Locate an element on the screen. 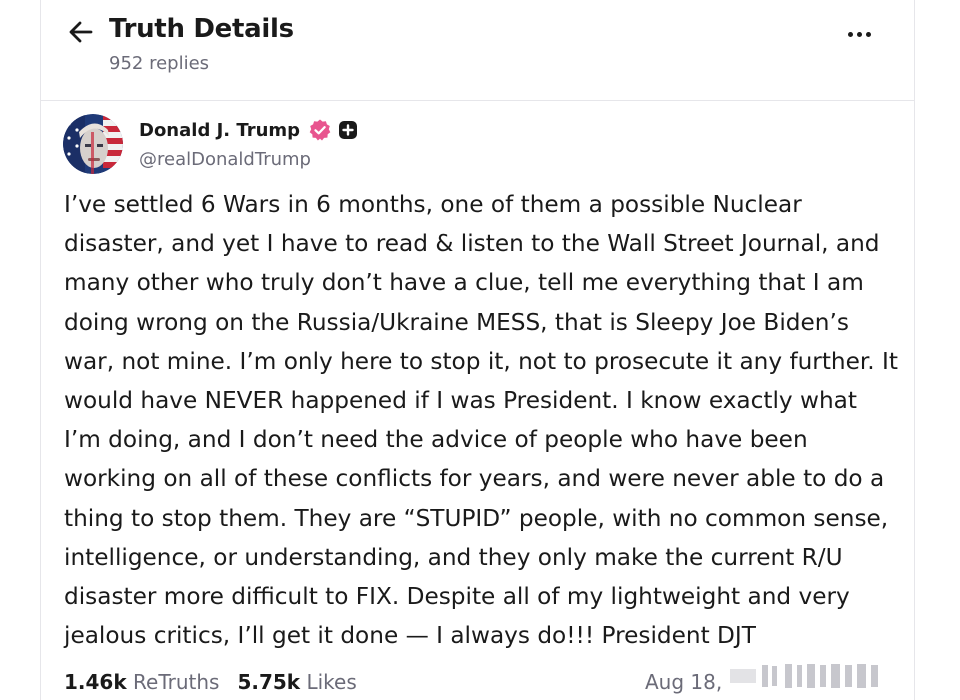 This screenshot has height=700, width=960. more-horizontal-icon is located at coordinates (859, 34).